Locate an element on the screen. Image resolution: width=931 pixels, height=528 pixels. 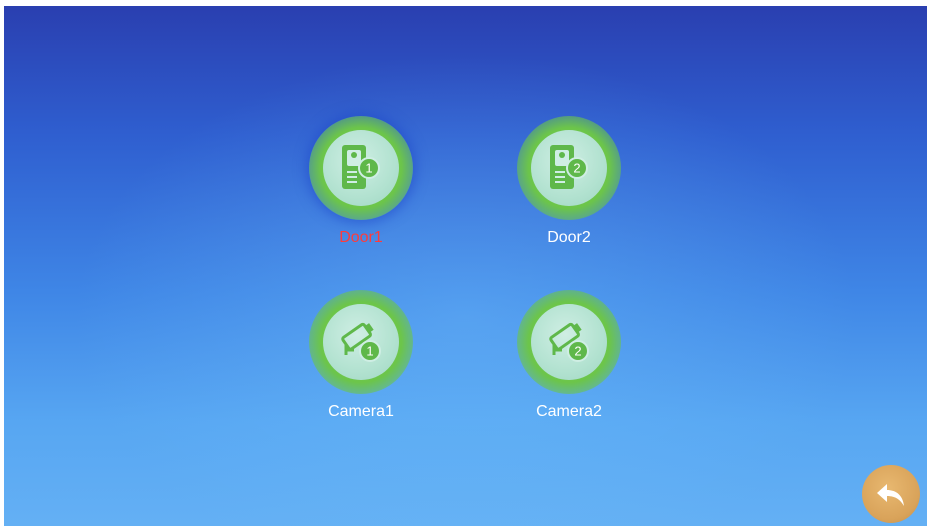
tile-door2: 2 Door2 is located at coordinates (569, 191).